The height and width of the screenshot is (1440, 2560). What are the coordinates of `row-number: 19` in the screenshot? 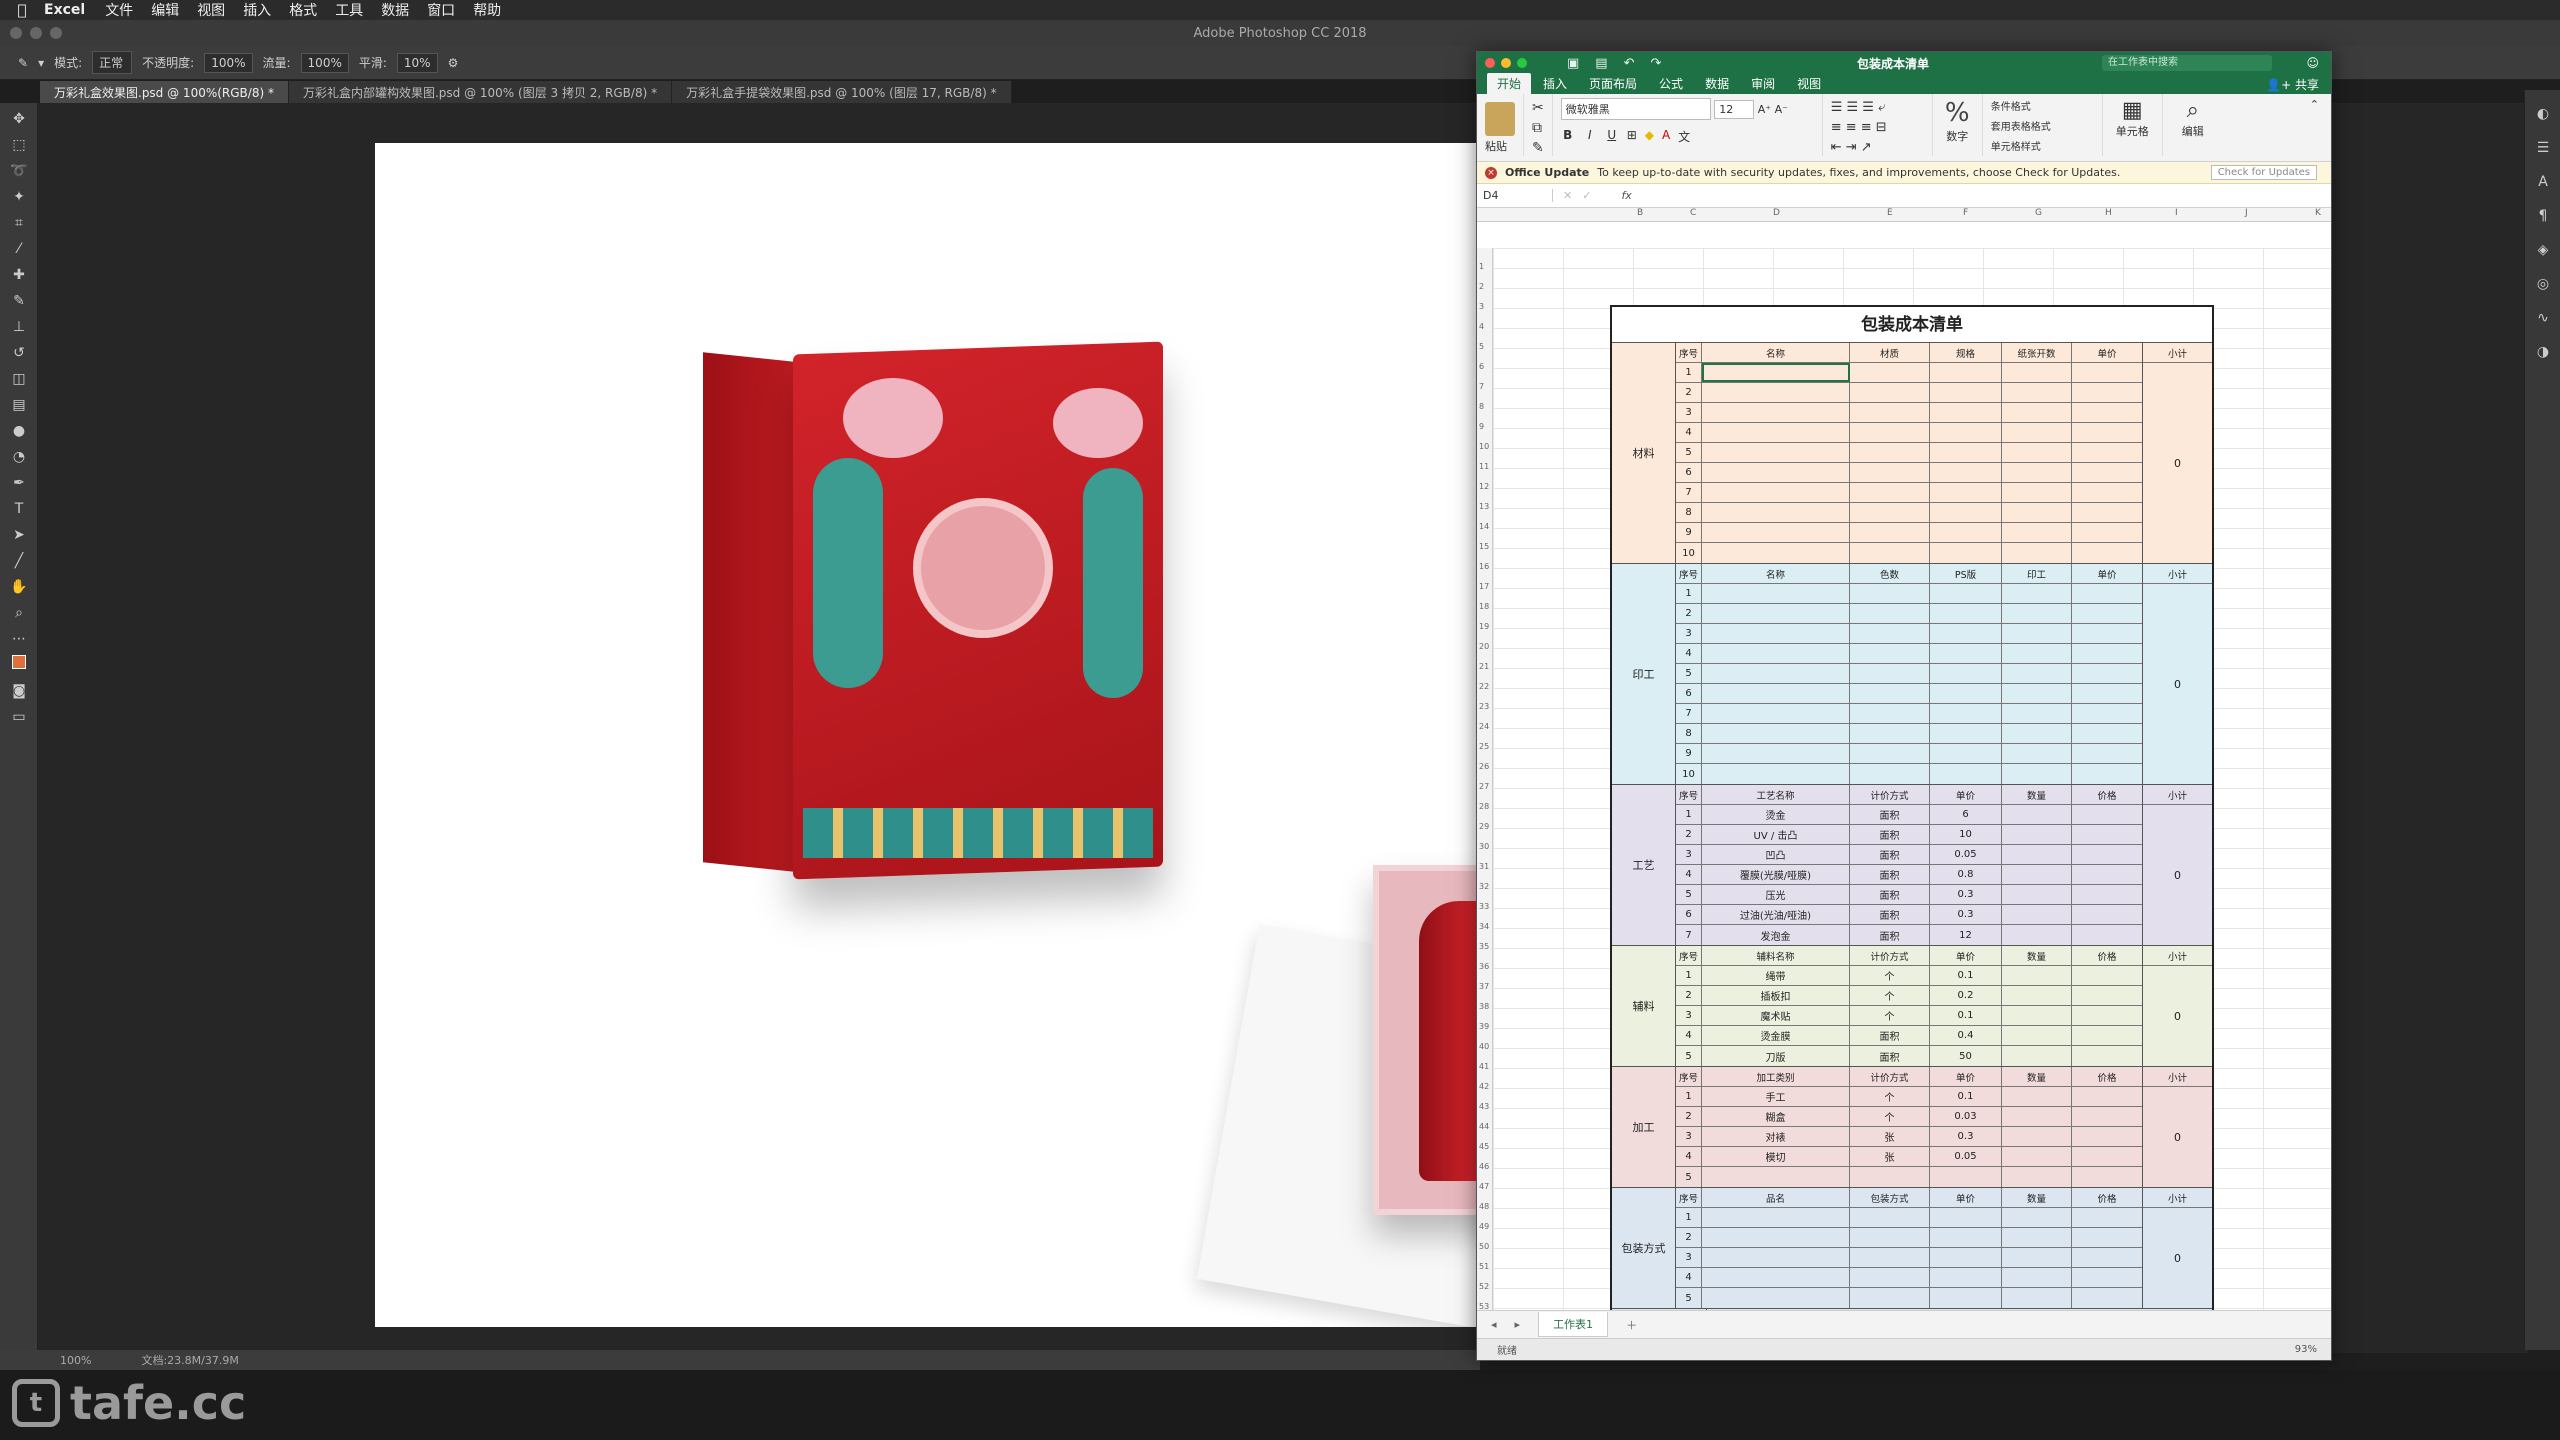 It's located at (1484, 626).